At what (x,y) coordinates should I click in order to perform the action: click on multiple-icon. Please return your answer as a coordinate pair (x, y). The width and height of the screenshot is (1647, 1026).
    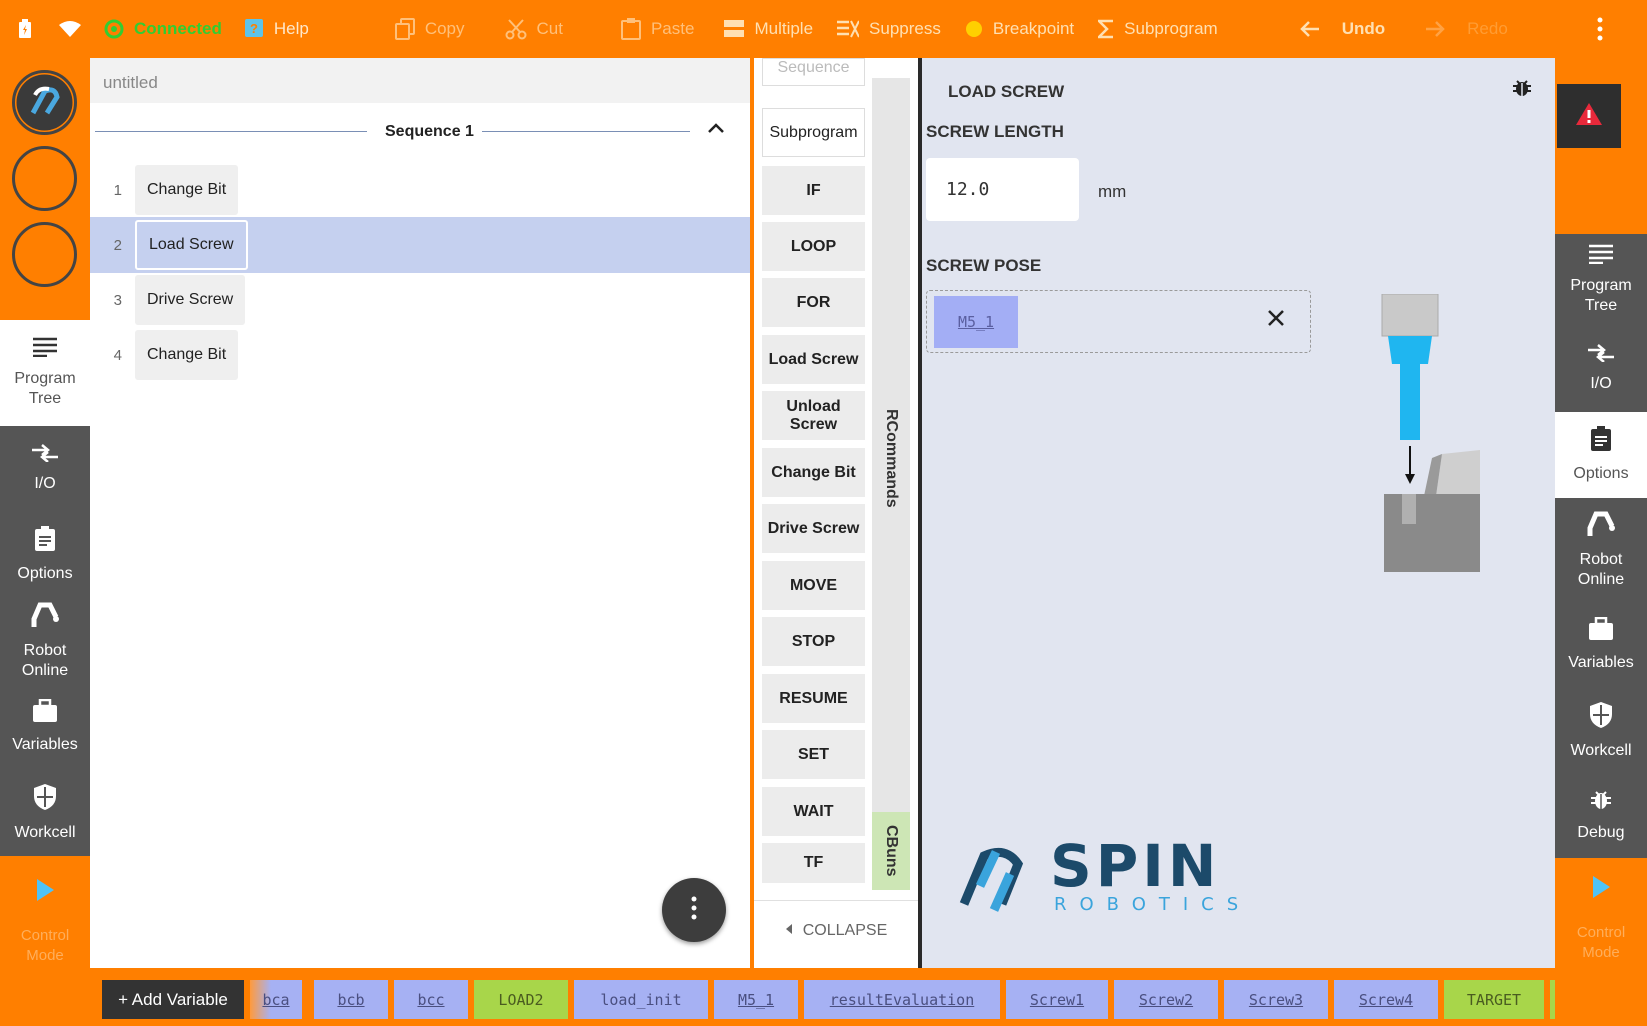
    Looking at the image, I should click on (734, 29).